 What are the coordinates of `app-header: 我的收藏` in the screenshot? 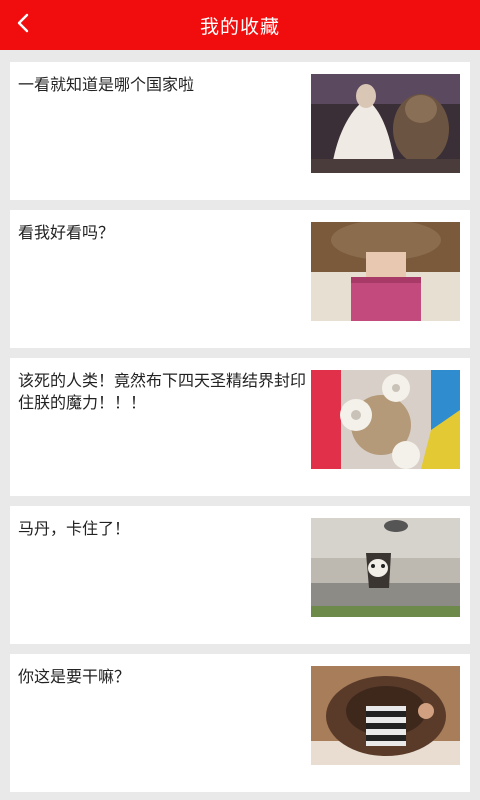 It's located at (240, 25).